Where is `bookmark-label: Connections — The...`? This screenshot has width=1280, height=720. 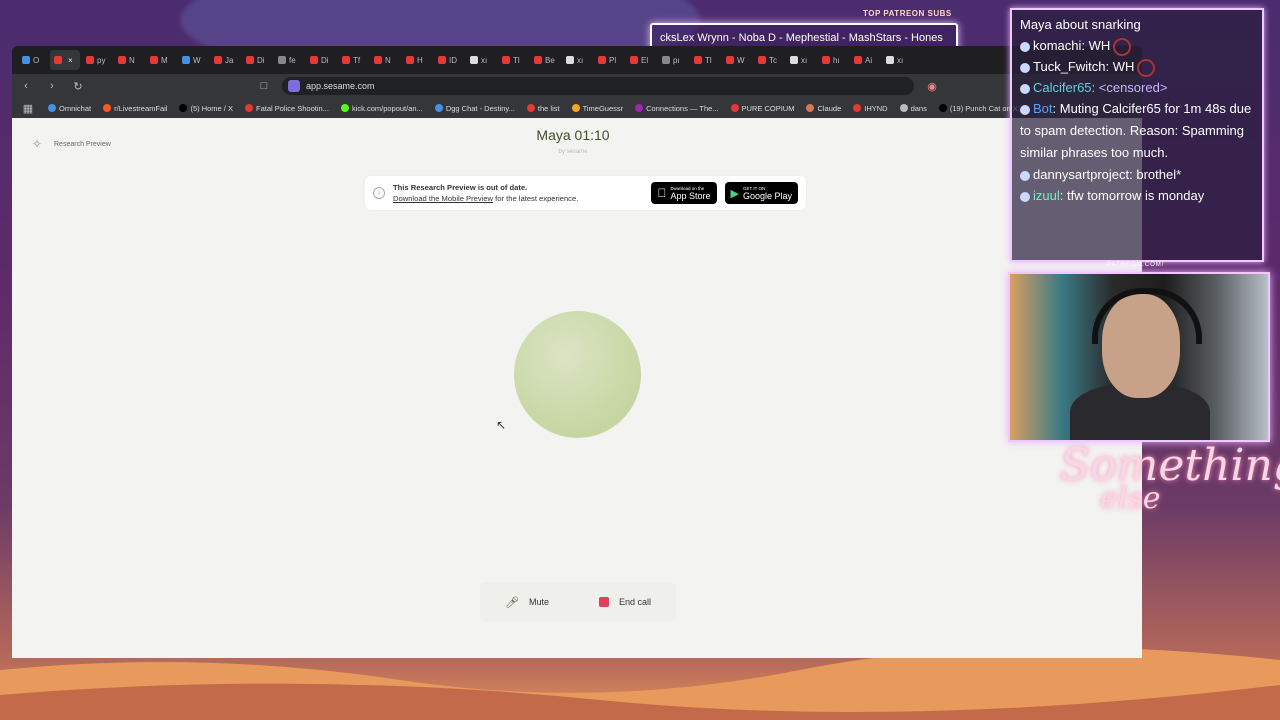 bookmark-label: Connections — The... is located at coordinates (682, 108).